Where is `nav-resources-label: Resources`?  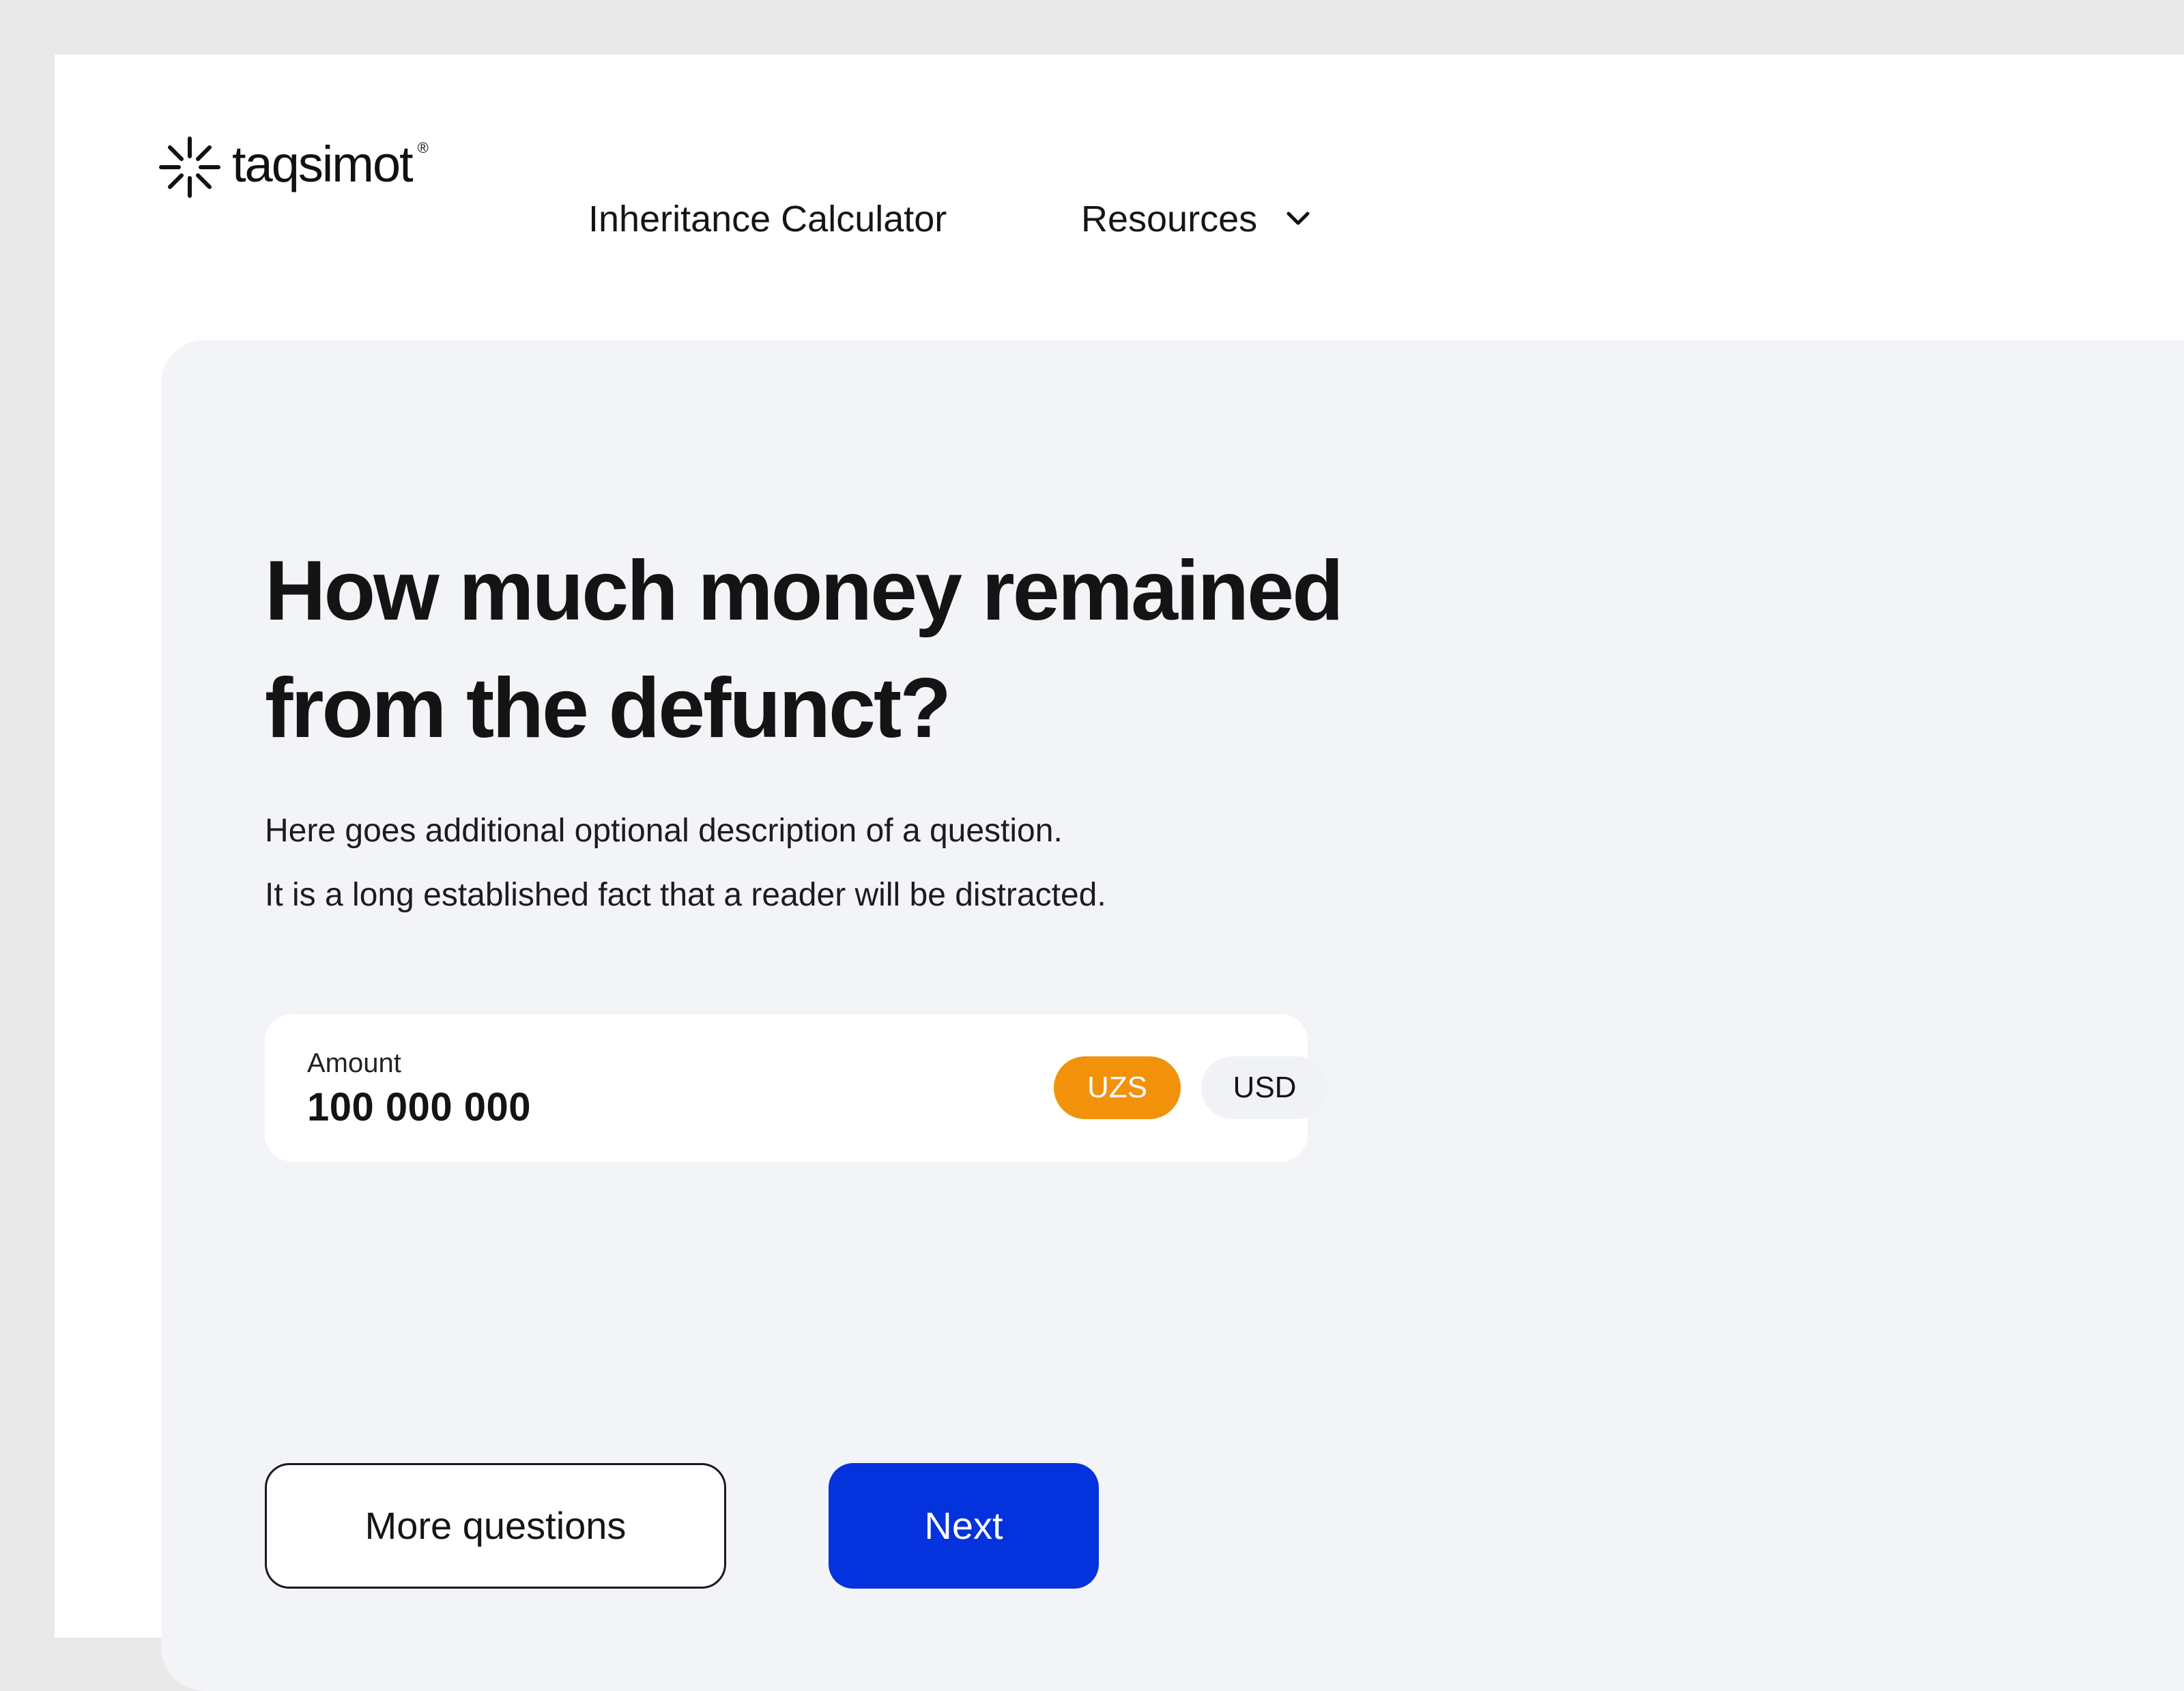 nav-resources-label: Resources is located at coordinates (1169, 220).